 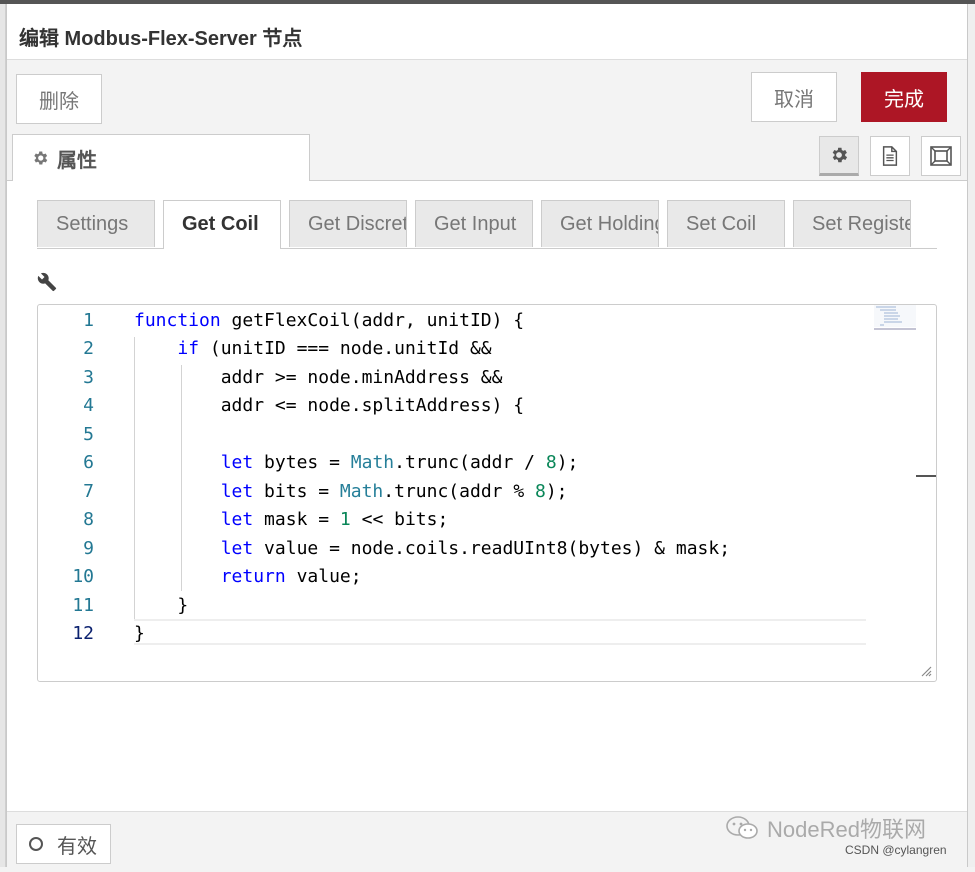 I want to click on tab-properties-label: 属性, so click(x=77, y=160).